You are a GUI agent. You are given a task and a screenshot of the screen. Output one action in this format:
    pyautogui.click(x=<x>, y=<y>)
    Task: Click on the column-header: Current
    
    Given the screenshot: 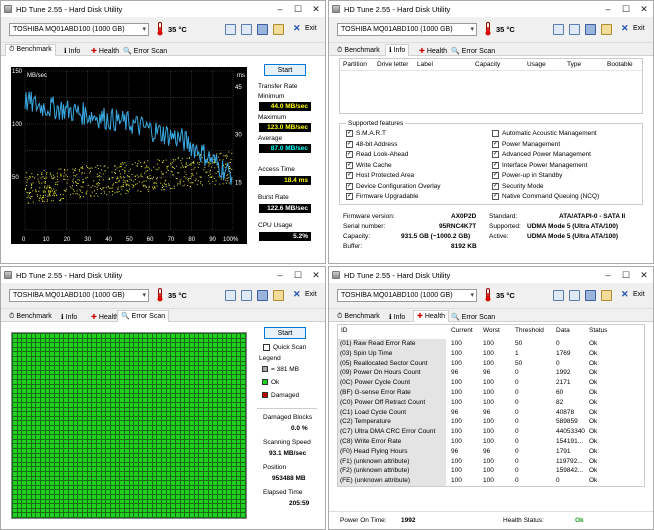 What is the action you would take?
    pyautogui.click(x=462, y=330)
    